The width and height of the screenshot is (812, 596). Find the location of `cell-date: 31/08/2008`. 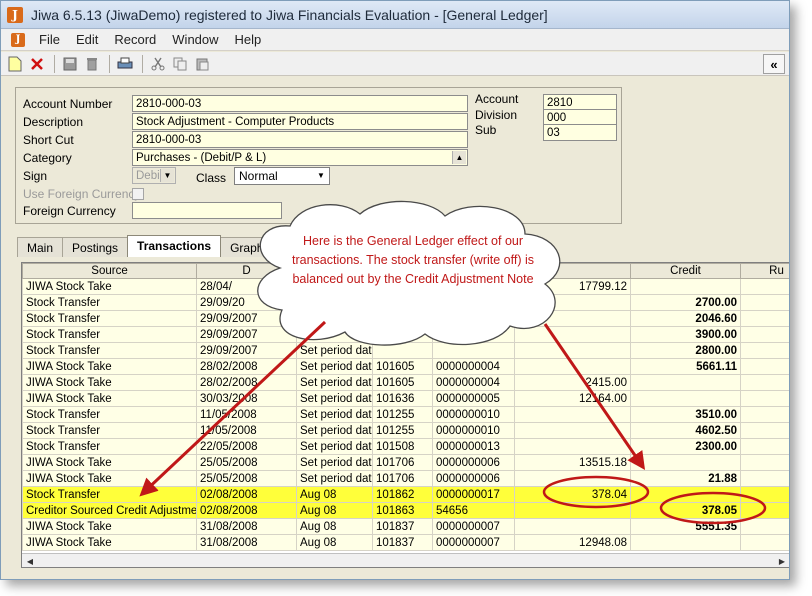

cell-date: 31/08/2008 is located at coordinates (246, 542).